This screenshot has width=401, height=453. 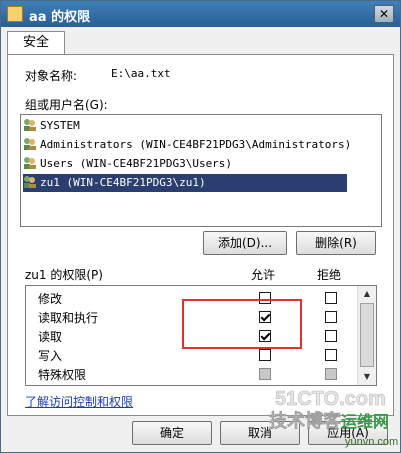 I want to click on deny-header: 拒绝, so click(x=329, y=275).